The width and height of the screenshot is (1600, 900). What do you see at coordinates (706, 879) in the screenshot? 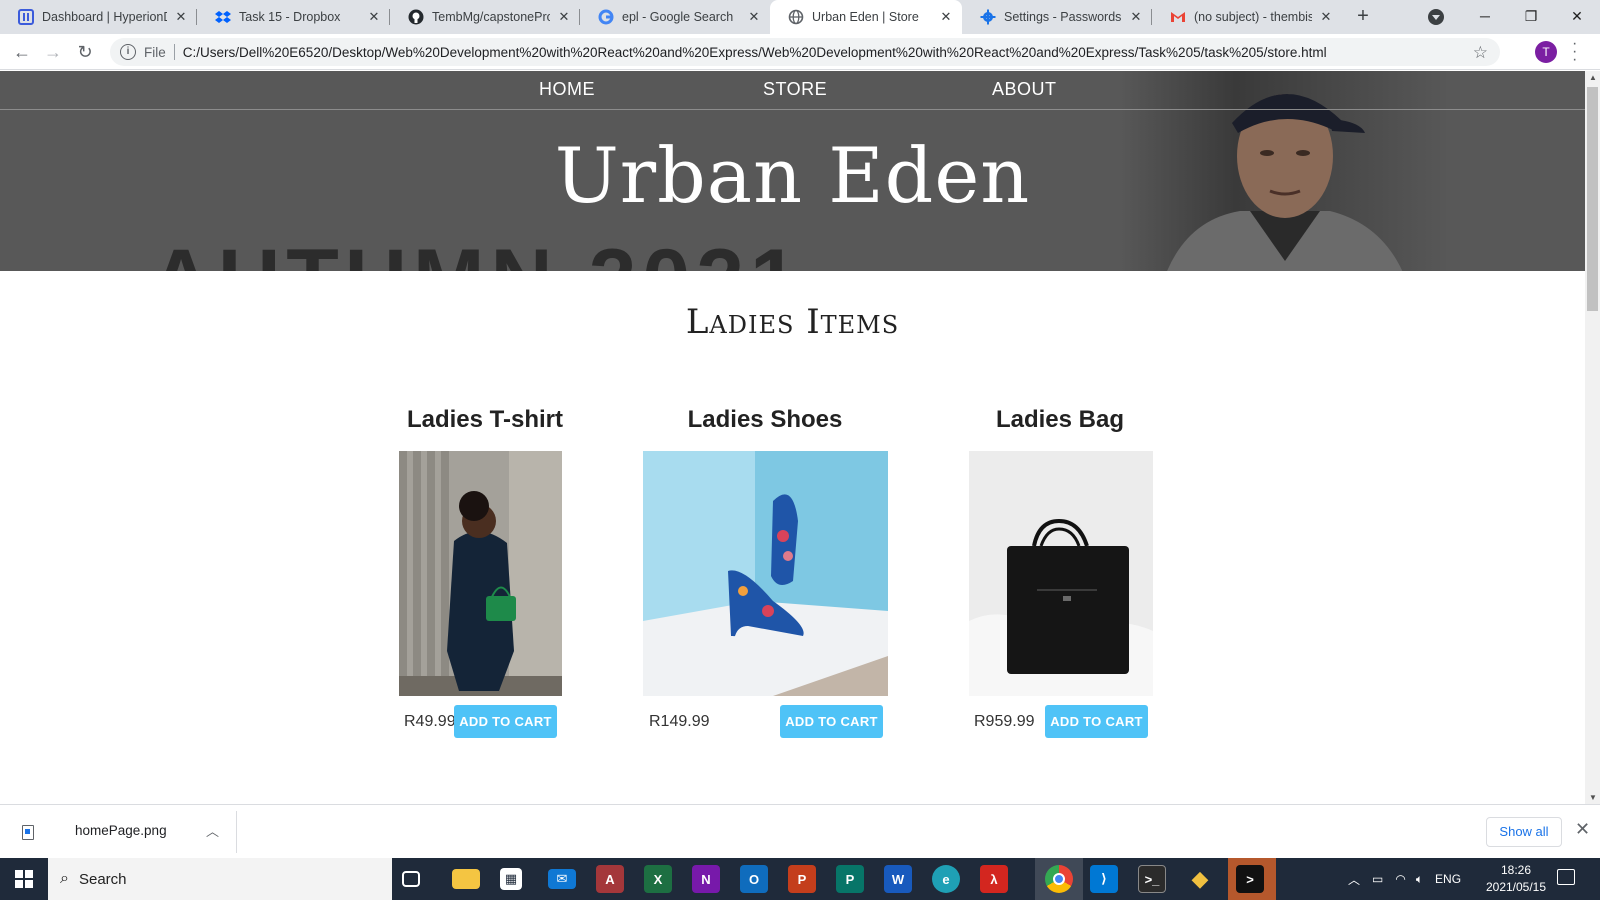
I see `onenote-icon: N` at bounding box center [706, 879].